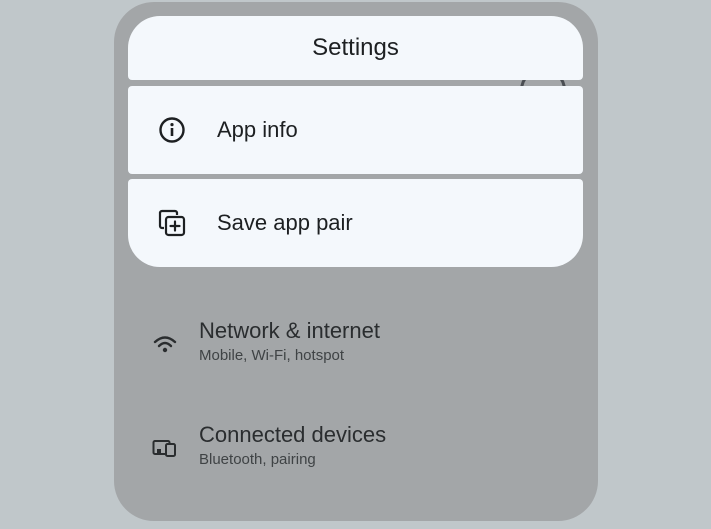 The image size is (711, 529). What do you see at coordinates (293, 434) in the screenshot?
I see `settings-item-title: Connected devices` at bounding box center [293, 434].